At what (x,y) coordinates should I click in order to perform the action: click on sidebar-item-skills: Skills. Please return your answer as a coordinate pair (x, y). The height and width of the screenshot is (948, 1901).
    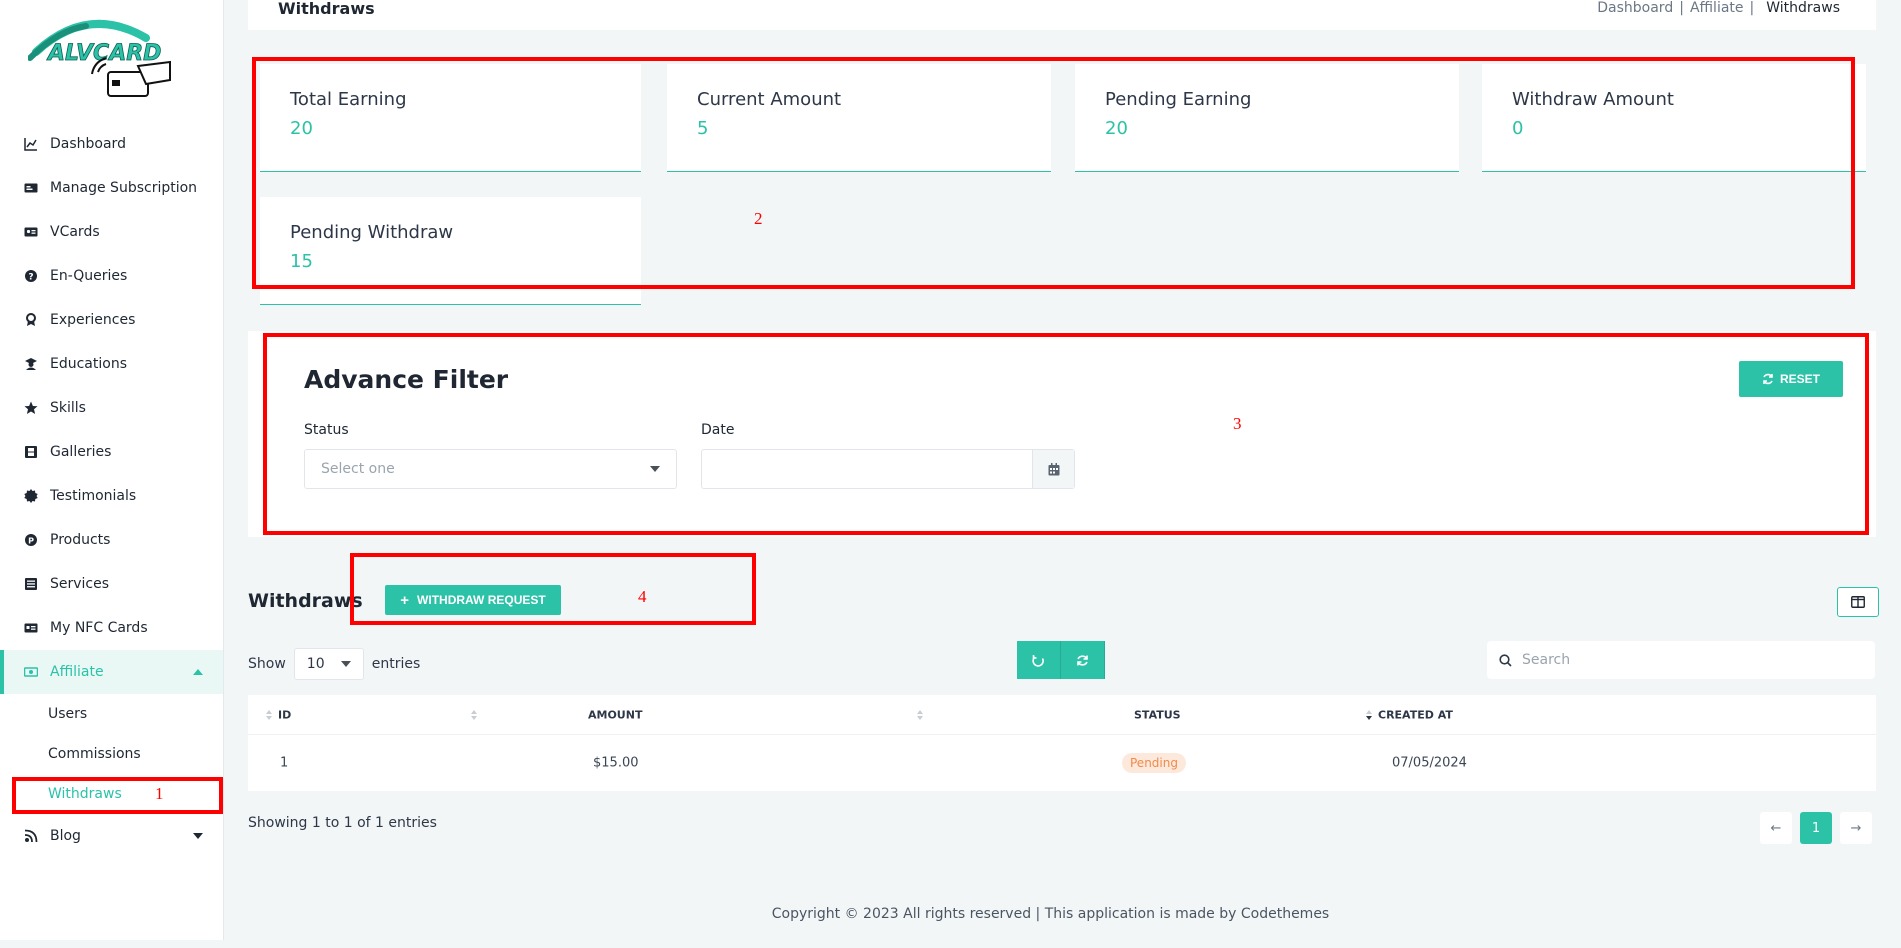
    Looking at the image, I should click on (111, 408).